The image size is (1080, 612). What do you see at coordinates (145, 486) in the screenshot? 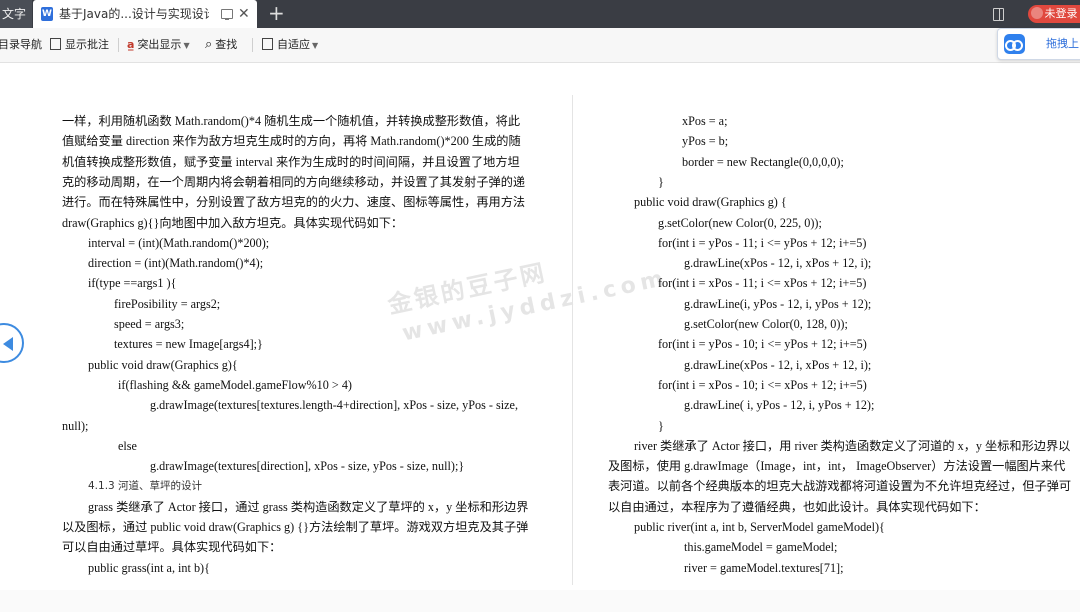
I see `text-line: 4.1.3 河道、草坪的设计` at bounding box center [145, 486].